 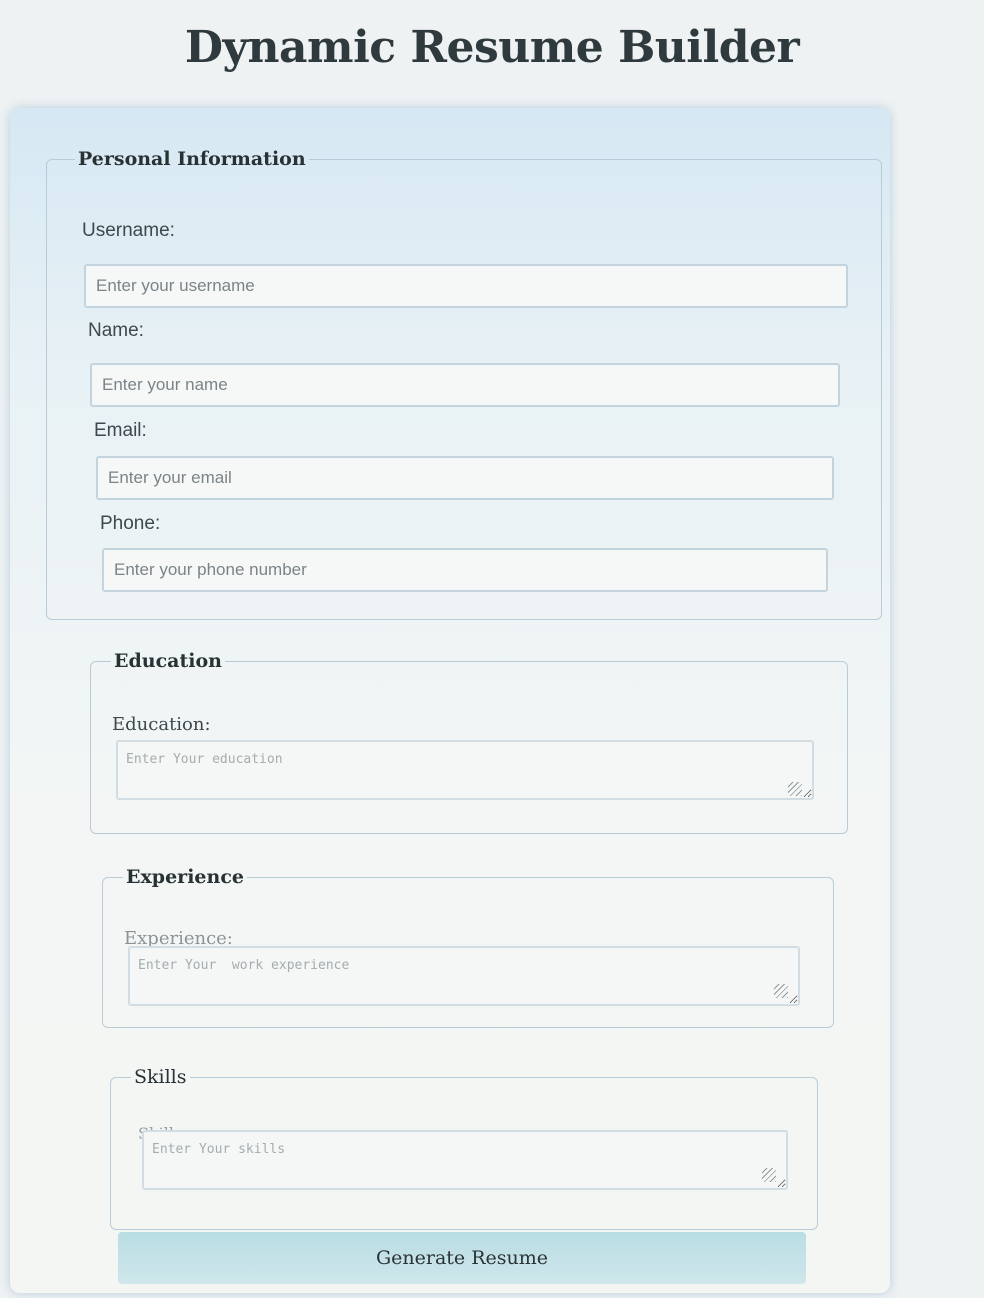 I want to click on personal-information-legend: Personal Information, so click(x=192, y=159).